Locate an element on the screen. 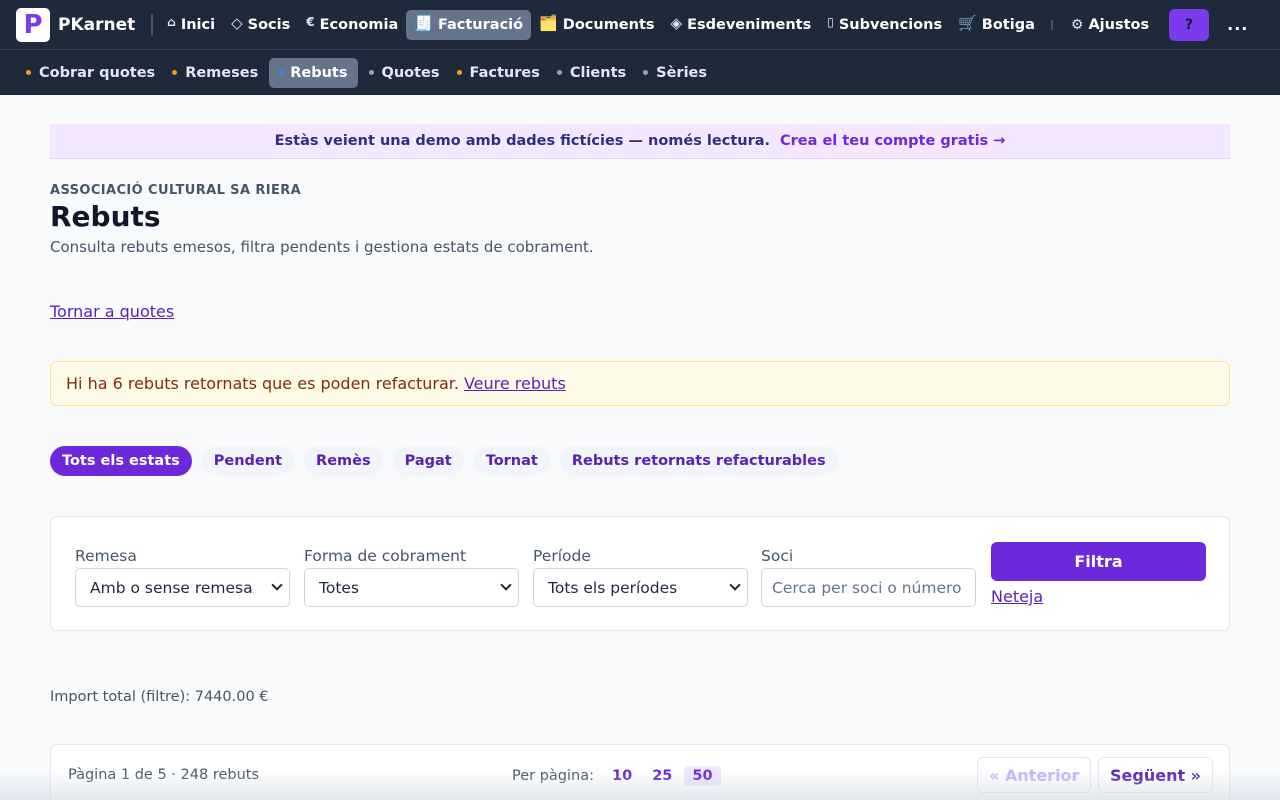 Image resolution: width=1280 pixels, height=800 pixels. subnav-item-cobrar-quotes: Cobrar quotes is located at coordinates (90, 73).